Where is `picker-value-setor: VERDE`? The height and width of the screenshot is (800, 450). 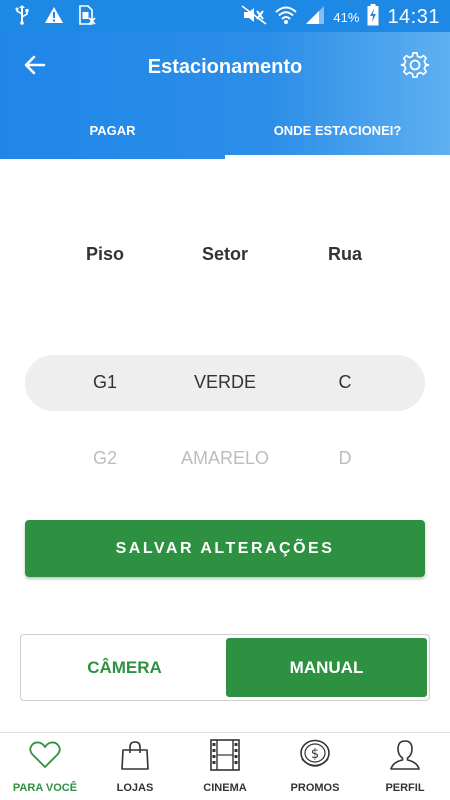
picker-value-setor: VERDE is located at coordinates (225, 382).